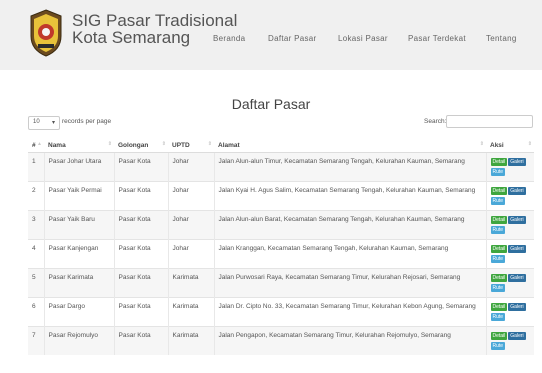 The width and height of the screenshot is (542, 373). I want to click on site-title-line1: SIG Pasar Tradisional, so click(155, 20).